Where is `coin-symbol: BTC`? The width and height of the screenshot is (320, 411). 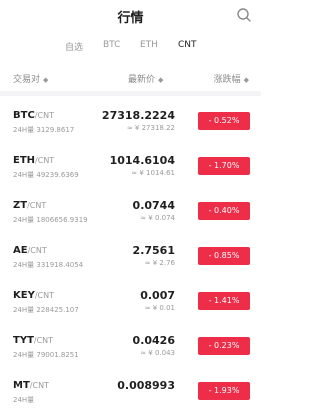 coin-symbol: BTC is located at coordinates (24, 115).